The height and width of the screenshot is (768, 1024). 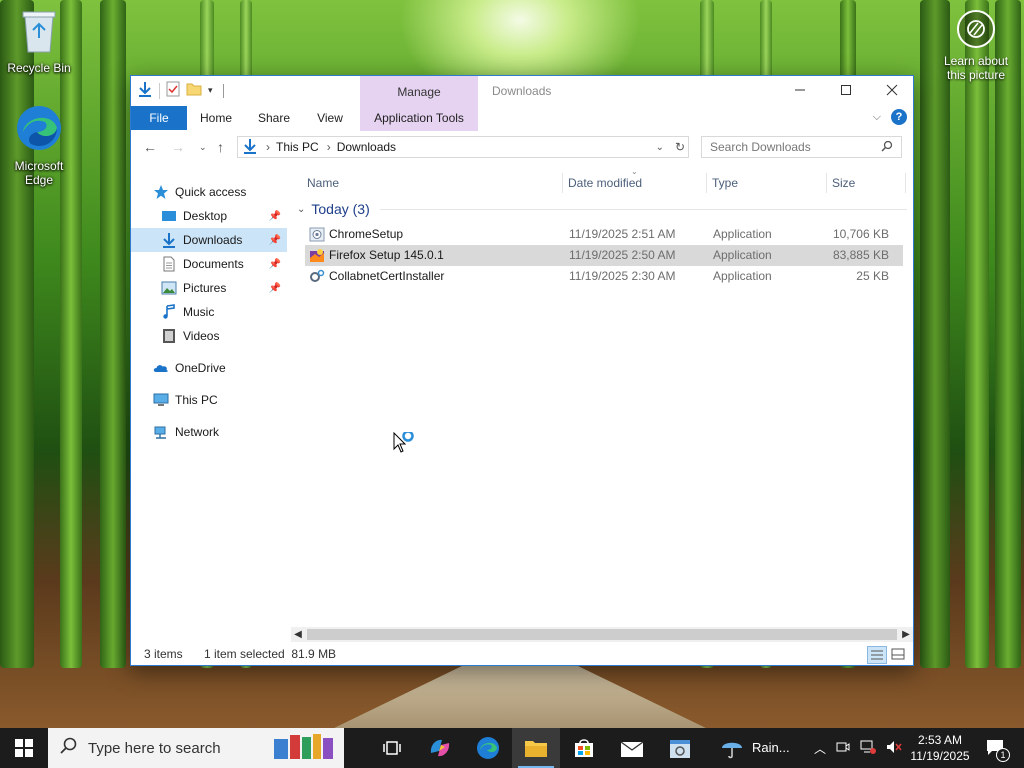 What do you see at coordinates (154, 748) in the screenshot?
I see `taskbar-search-placeholder: Type here to search` at bounding box center [154, 748].